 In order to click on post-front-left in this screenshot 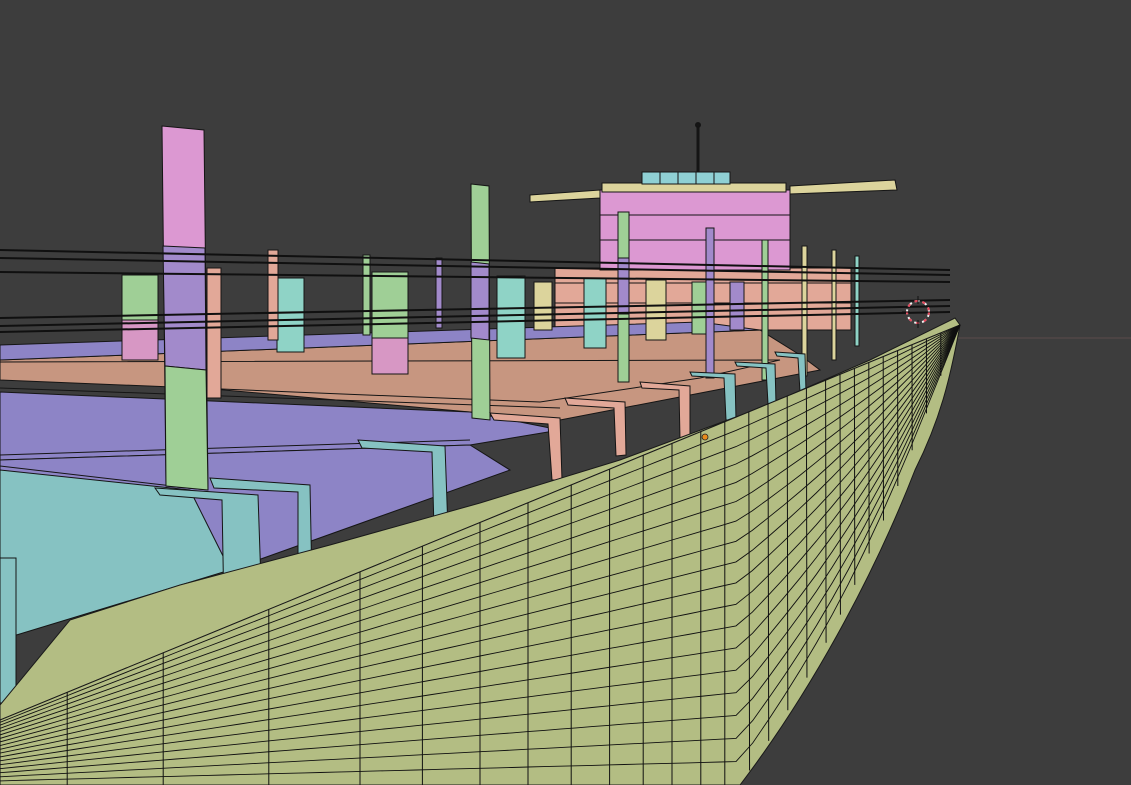, I will do `click(8, 630)`.